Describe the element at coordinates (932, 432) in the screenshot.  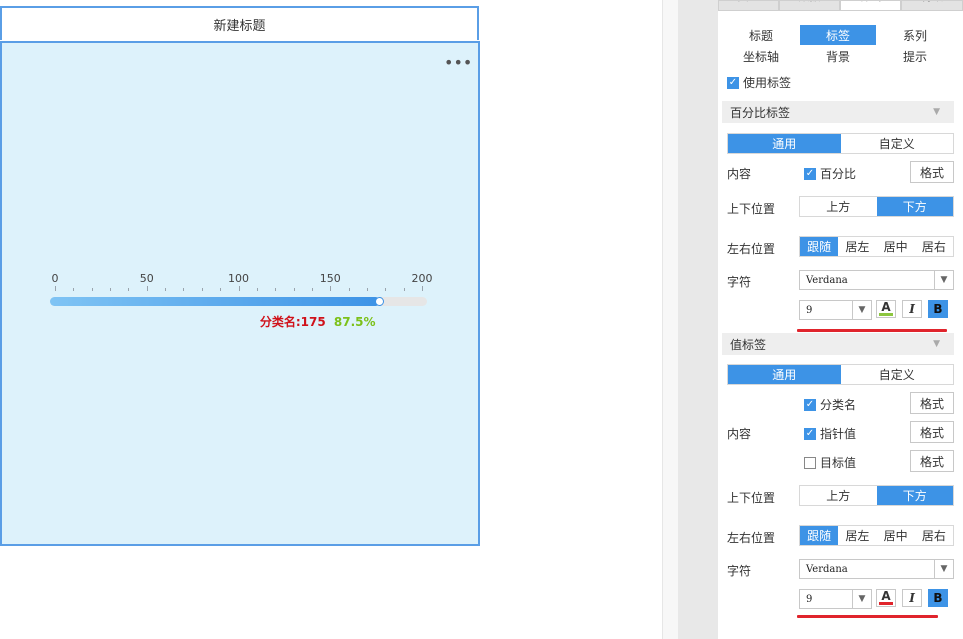
I see `pointer-format-button: 格式` at that location.